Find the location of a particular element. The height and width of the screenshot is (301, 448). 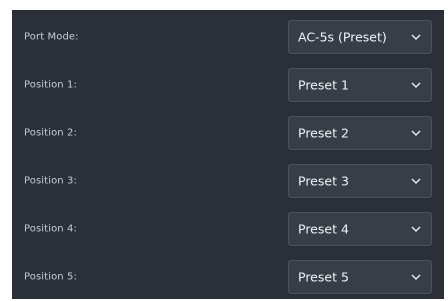

port-mode-label: Port Mode: is located at coordinates (51, 37).